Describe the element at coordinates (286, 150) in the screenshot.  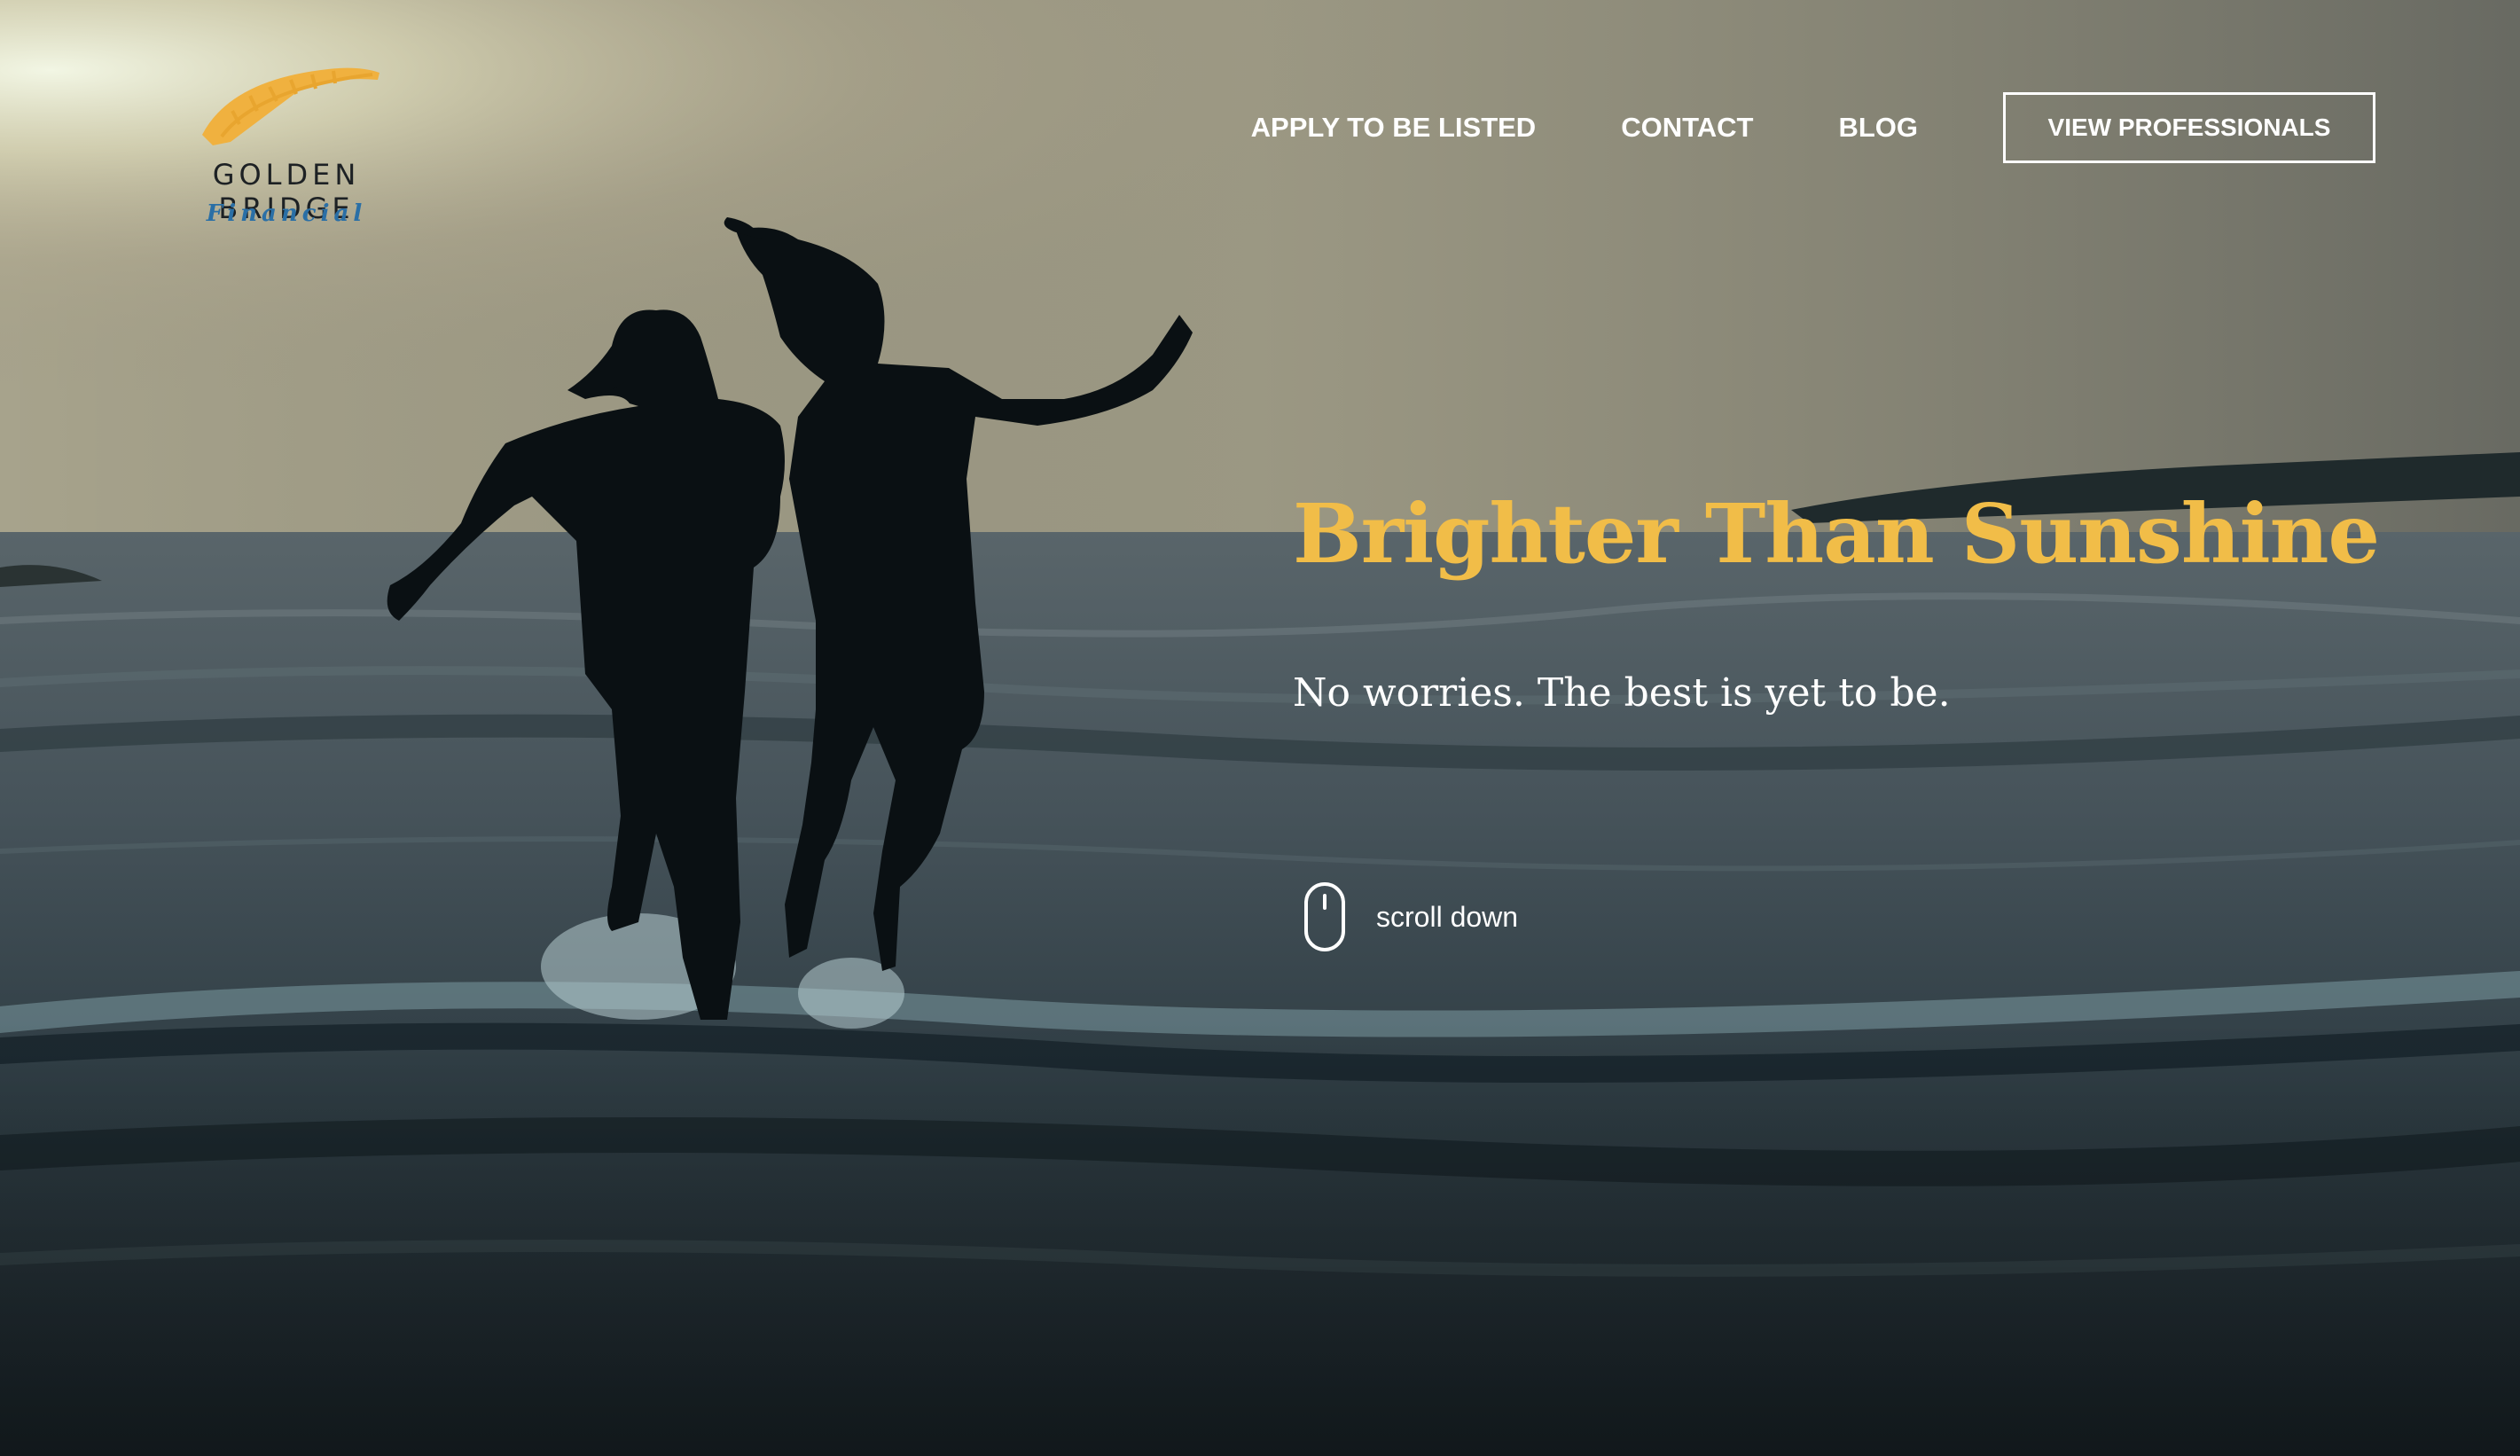
I see `brand-logo: GOLDEN BRIDGE Financial` at that location.